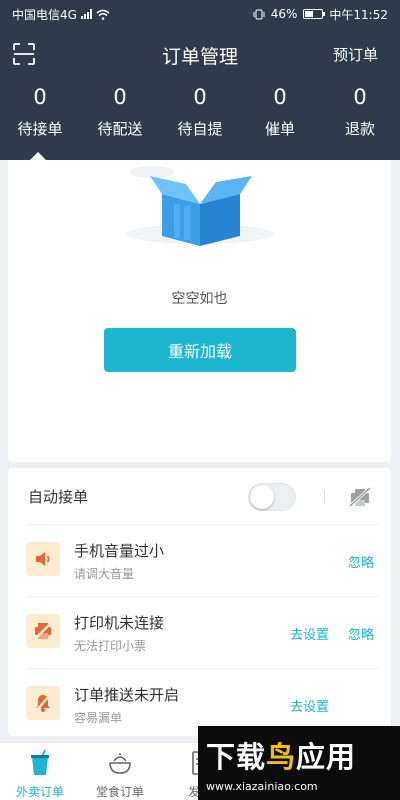  I want to click on stat-label: 催单, so click(279, 129).